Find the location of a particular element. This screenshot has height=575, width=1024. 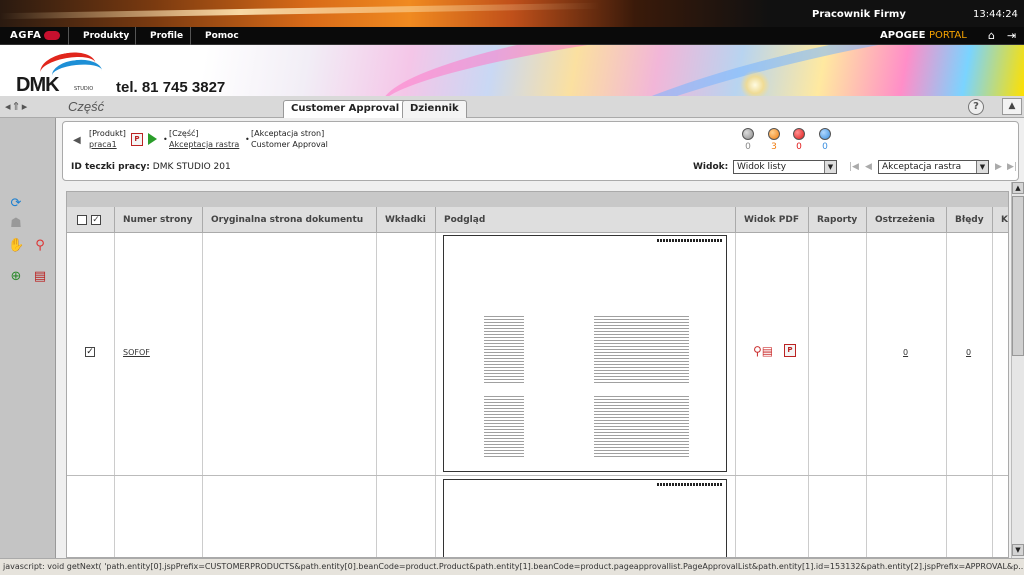

stage-select-value: Akceptacja rastra is located at coordinates (922, 167).